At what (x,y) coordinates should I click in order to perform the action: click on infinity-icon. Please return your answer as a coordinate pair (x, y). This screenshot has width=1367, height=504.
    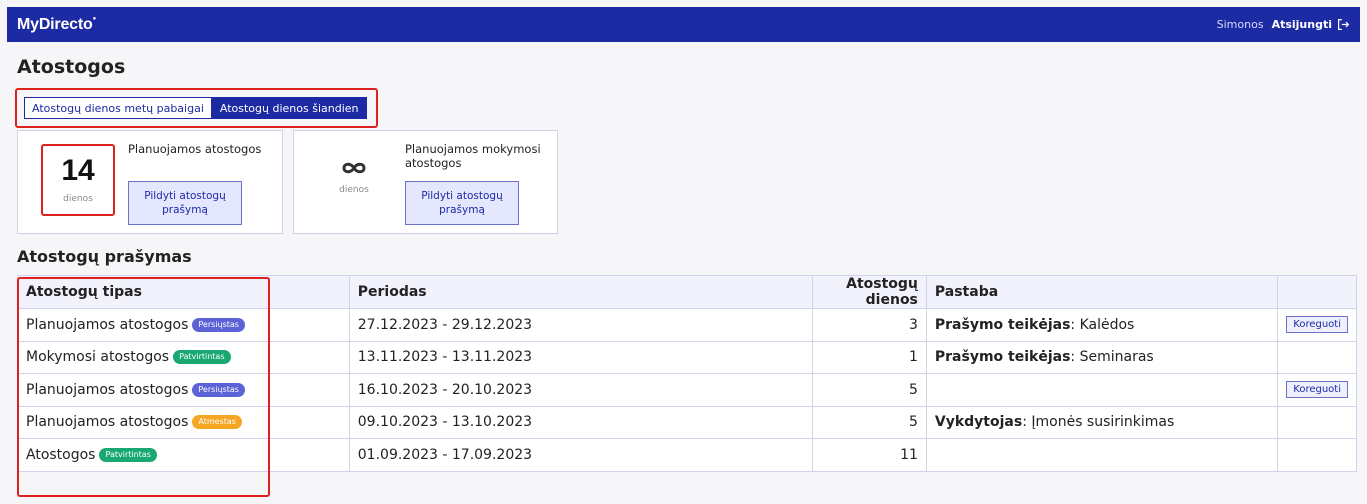
    Looking at the image, I should click on (354, 168).